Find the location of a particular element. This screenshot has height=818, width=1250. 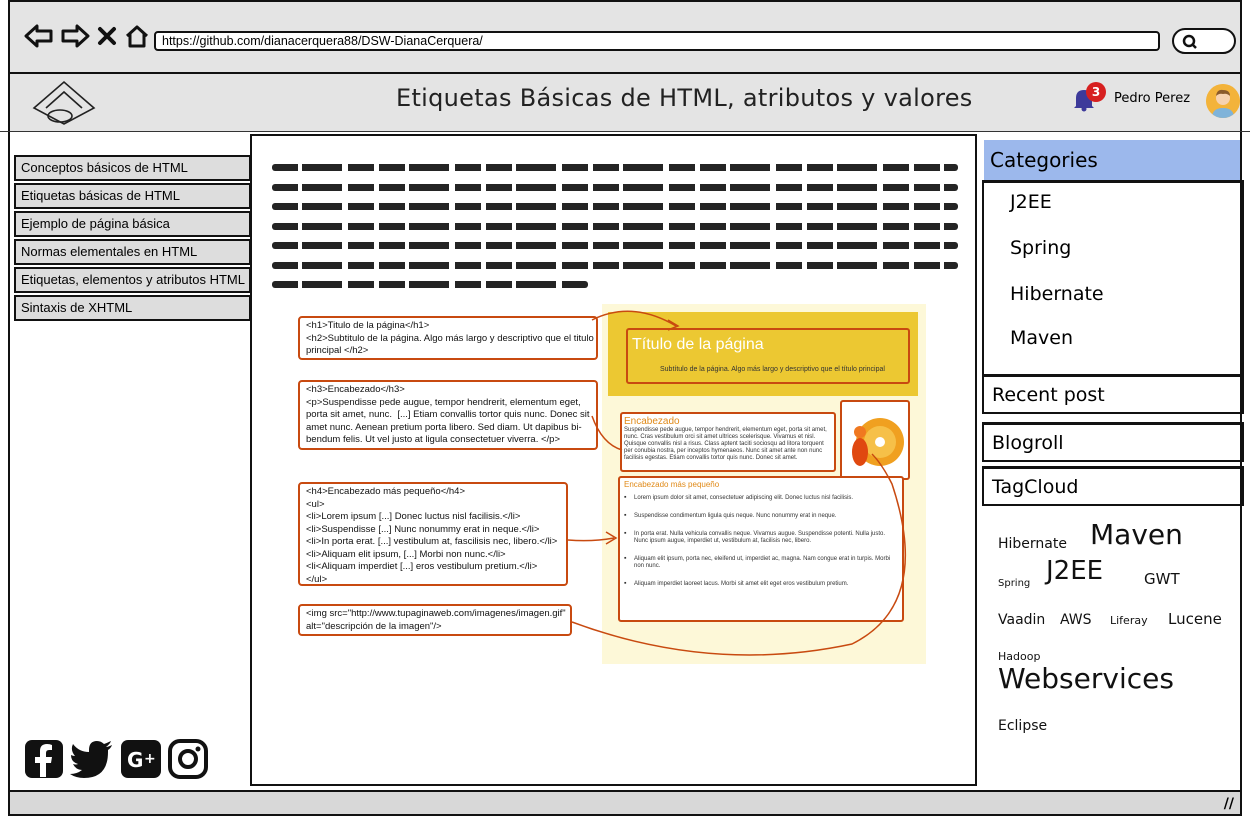

logo-icon is located at coordinates (64, 102).